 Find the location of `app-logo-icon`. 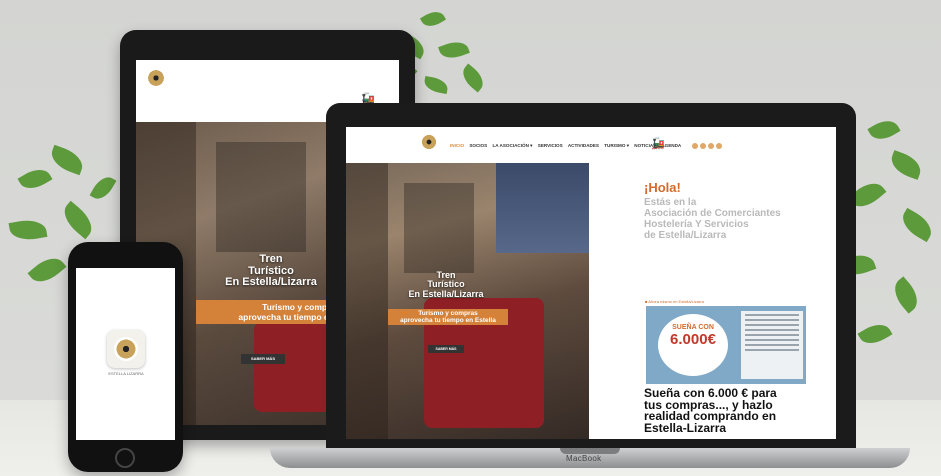

app-logo-icon is located at coordinates (126, 349).